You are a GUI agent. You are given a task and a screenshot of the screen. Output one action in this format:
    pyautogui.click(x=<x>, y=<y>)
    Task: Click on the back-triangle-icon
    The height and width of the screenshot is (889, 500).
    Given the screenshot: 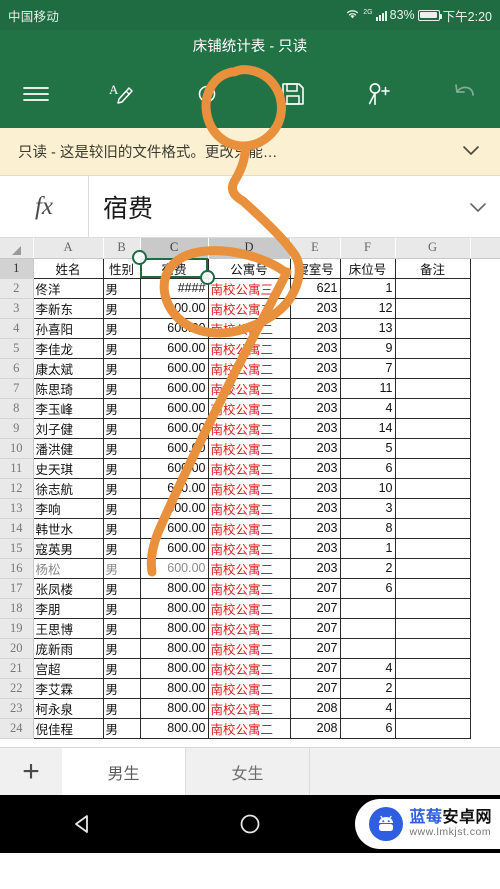 What is the action you would take?
    pyautogui.click(x=83, y=824)
    